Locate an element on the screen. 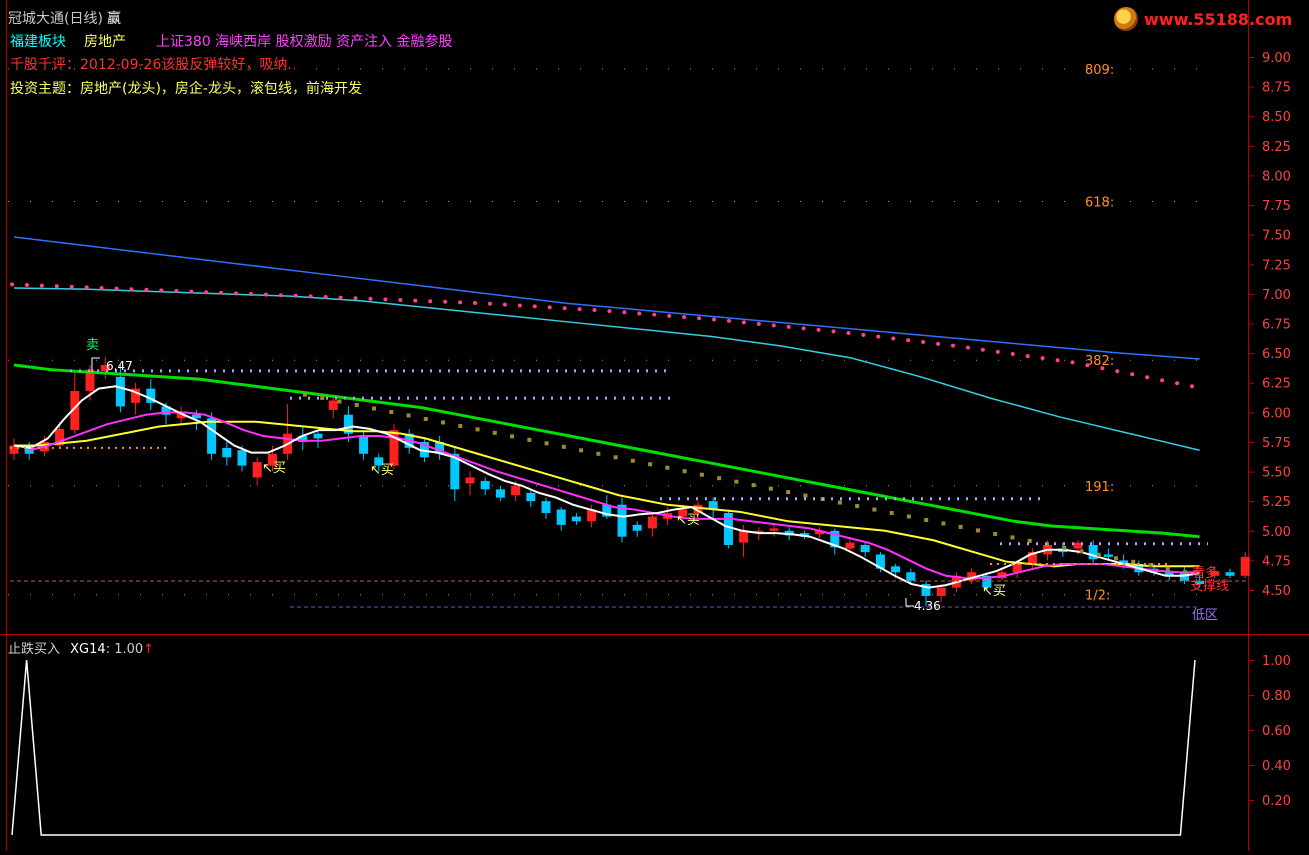 The image size is (1309, 855). y-tick-label: 6.50 is located at coordinates (1276, 354).